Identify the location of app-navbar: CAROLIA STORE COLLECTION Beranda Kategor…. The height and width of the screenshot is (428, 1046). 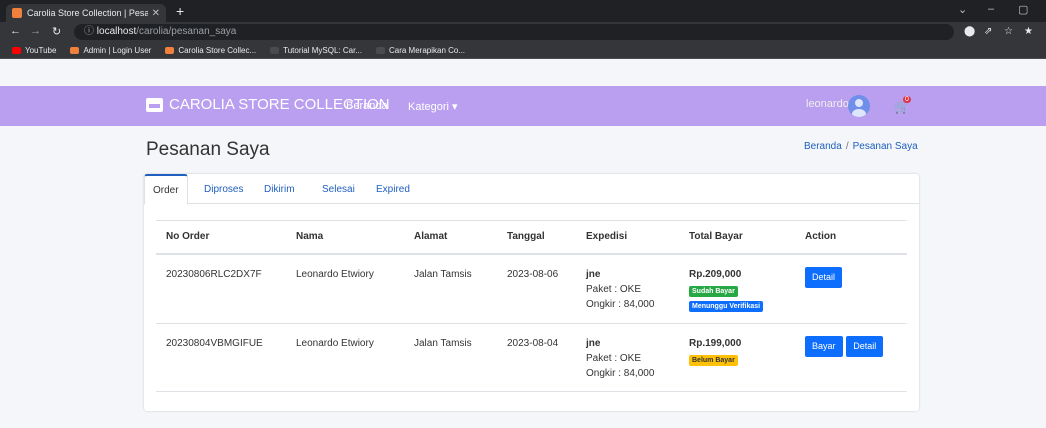
(523, 106).